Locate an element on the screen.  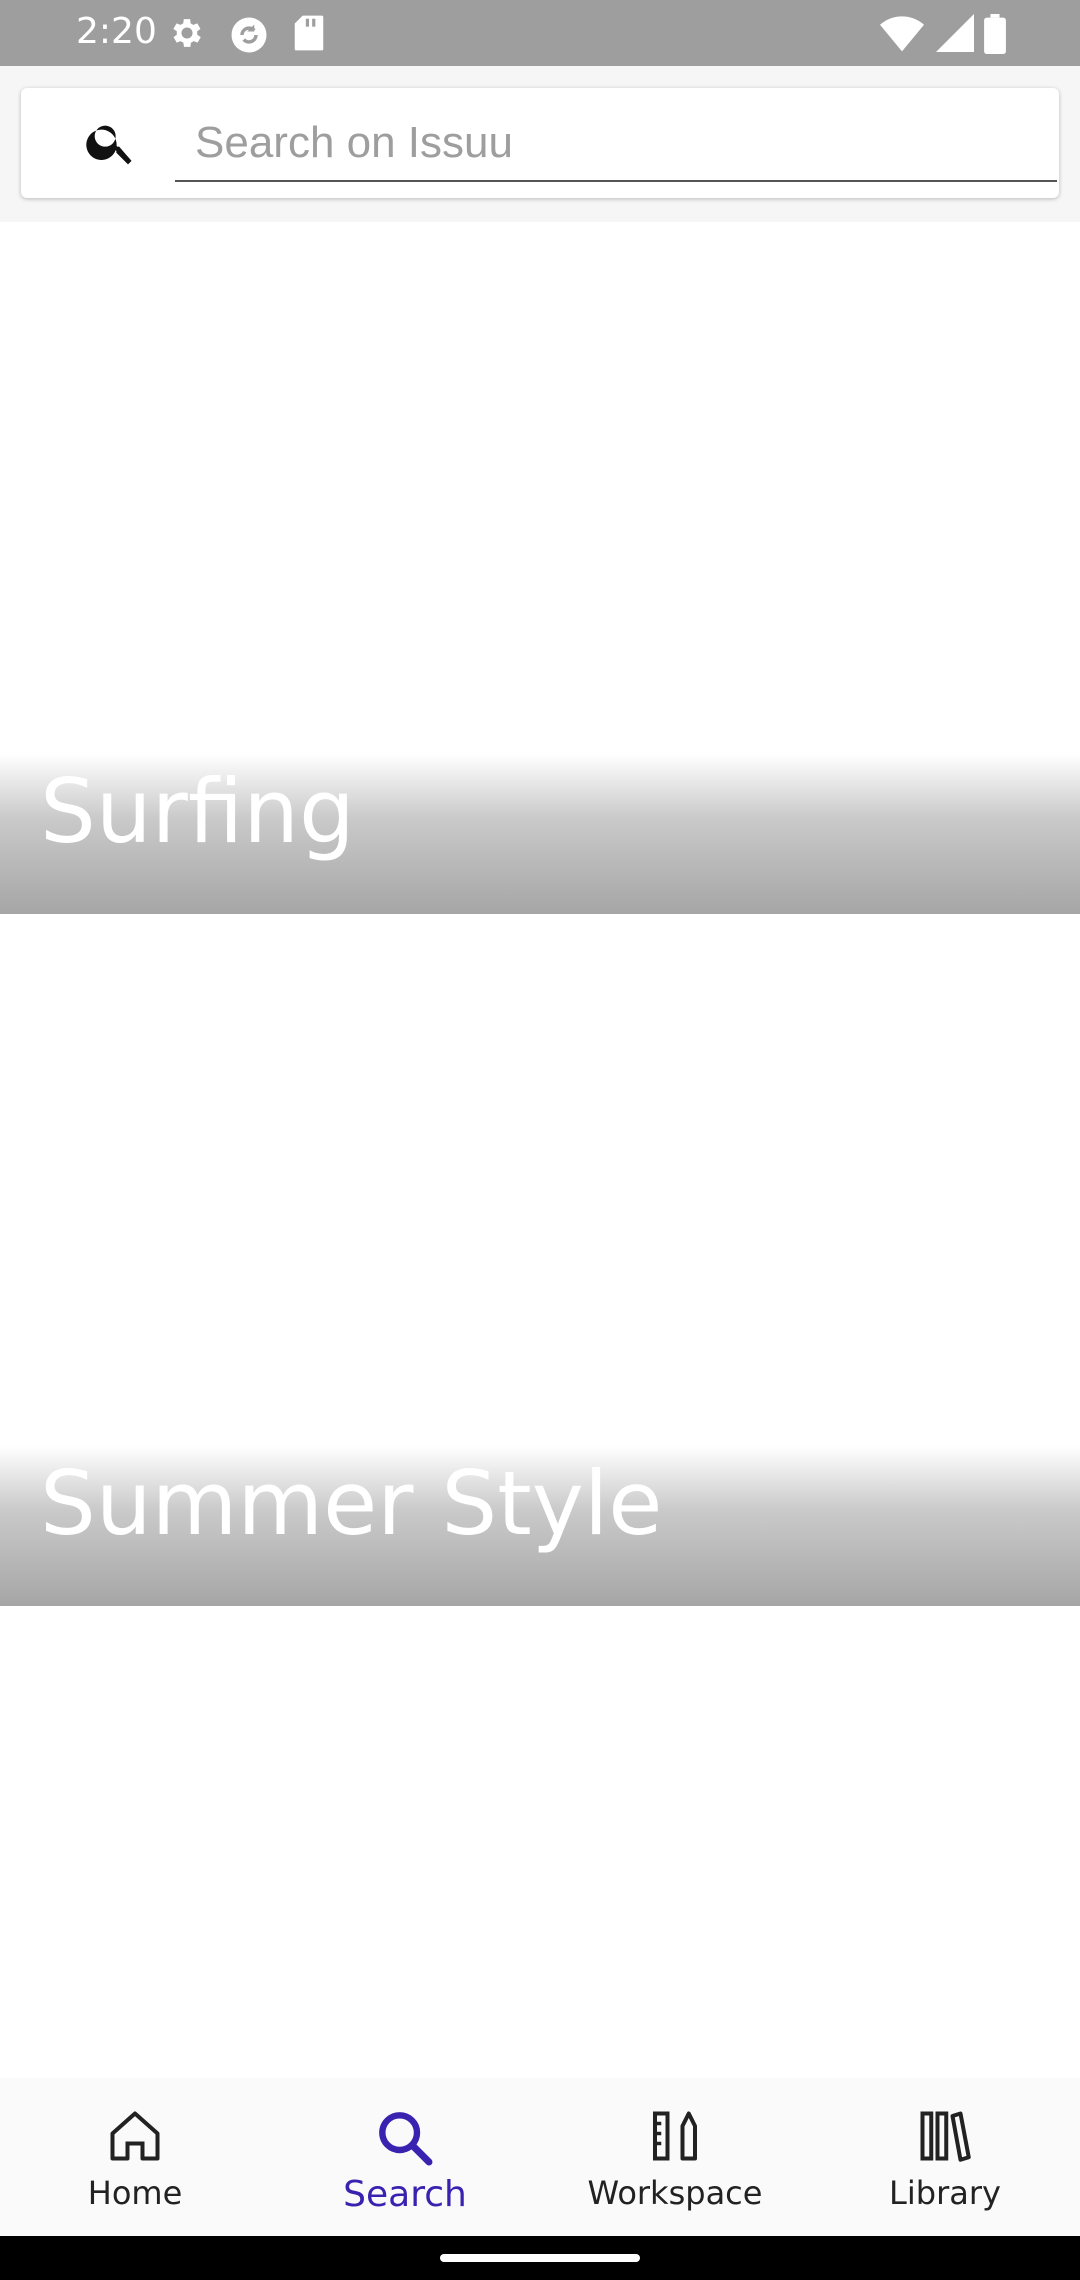
status-bar: 2:20 is located at coordinates (540, 33).